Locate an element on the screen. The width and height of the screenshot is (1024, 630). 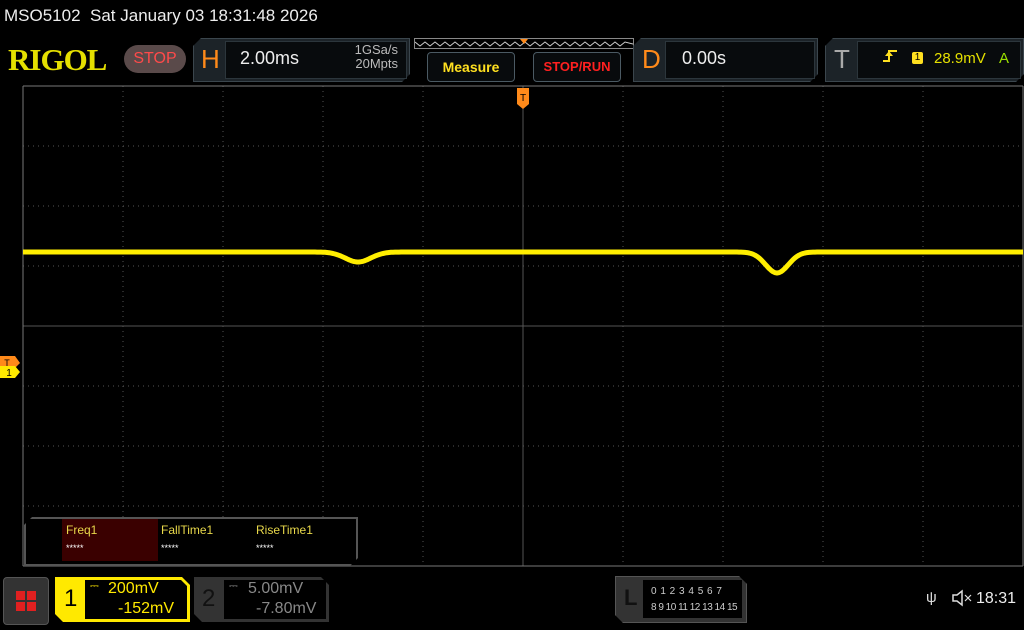
measurement-falltime: FallTime1 ***** is located at coordinates (187, 538).